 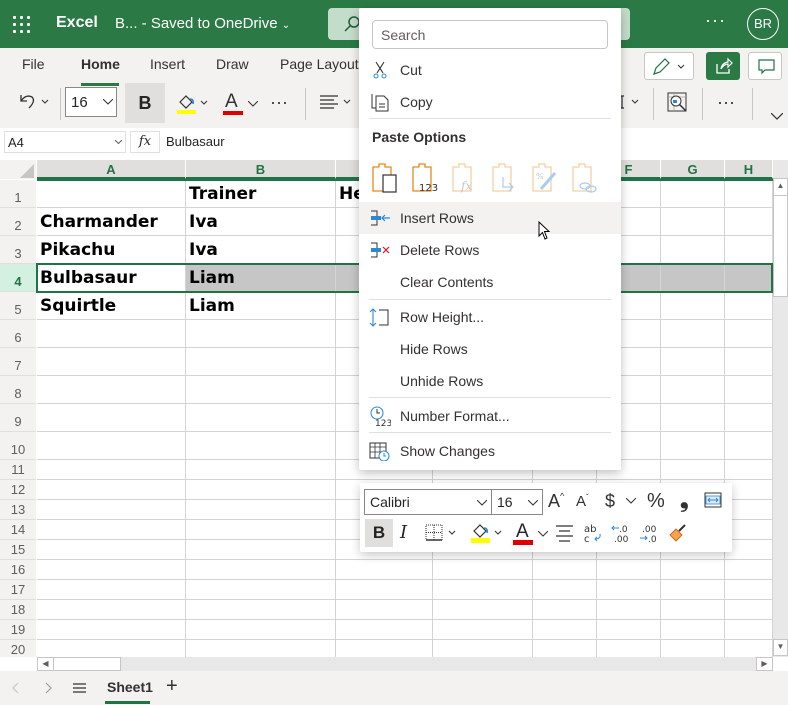 What do you see at coordinates (490, 250) in the screenshot?
I see `menu-item-delete-rows: Delete Rows` at bounding box center [490, 250].